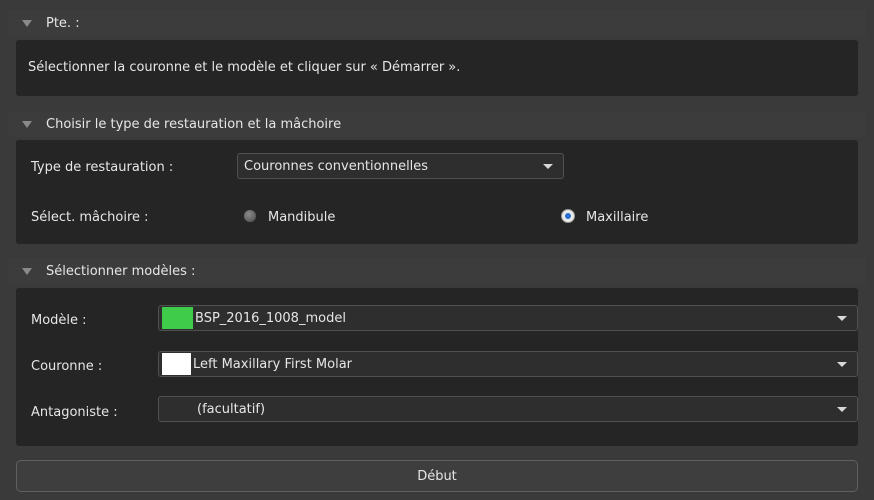 This screenshot has width=874, height=500. What do you see at coordinates (508, 409) in the screenshot?
I see `antagonist-select: (facultatif)` at bounding box center [508, 409].